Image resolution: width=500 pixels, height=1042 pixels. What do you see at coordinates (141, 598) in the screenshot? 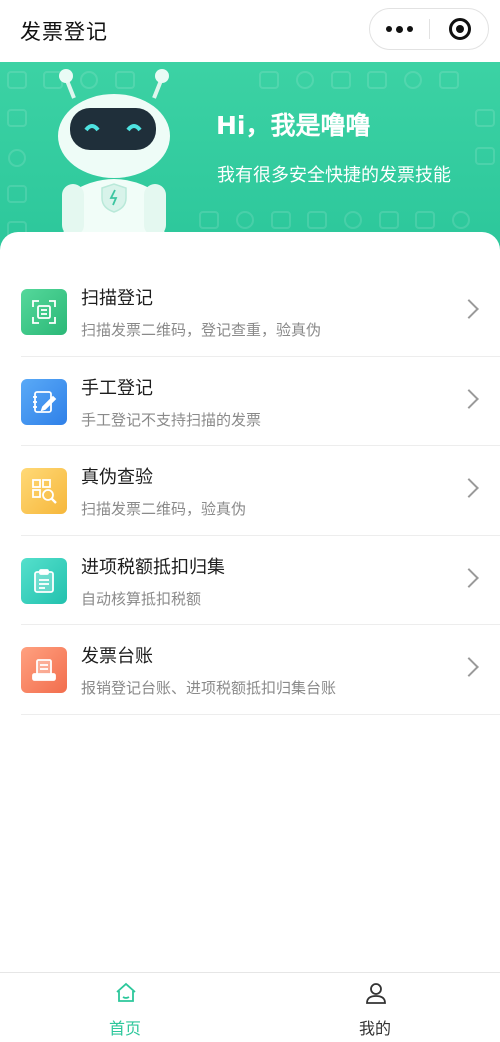
I see `menu-item-desc: 自动核算抵扣税额` at bounding box center [141, 598].